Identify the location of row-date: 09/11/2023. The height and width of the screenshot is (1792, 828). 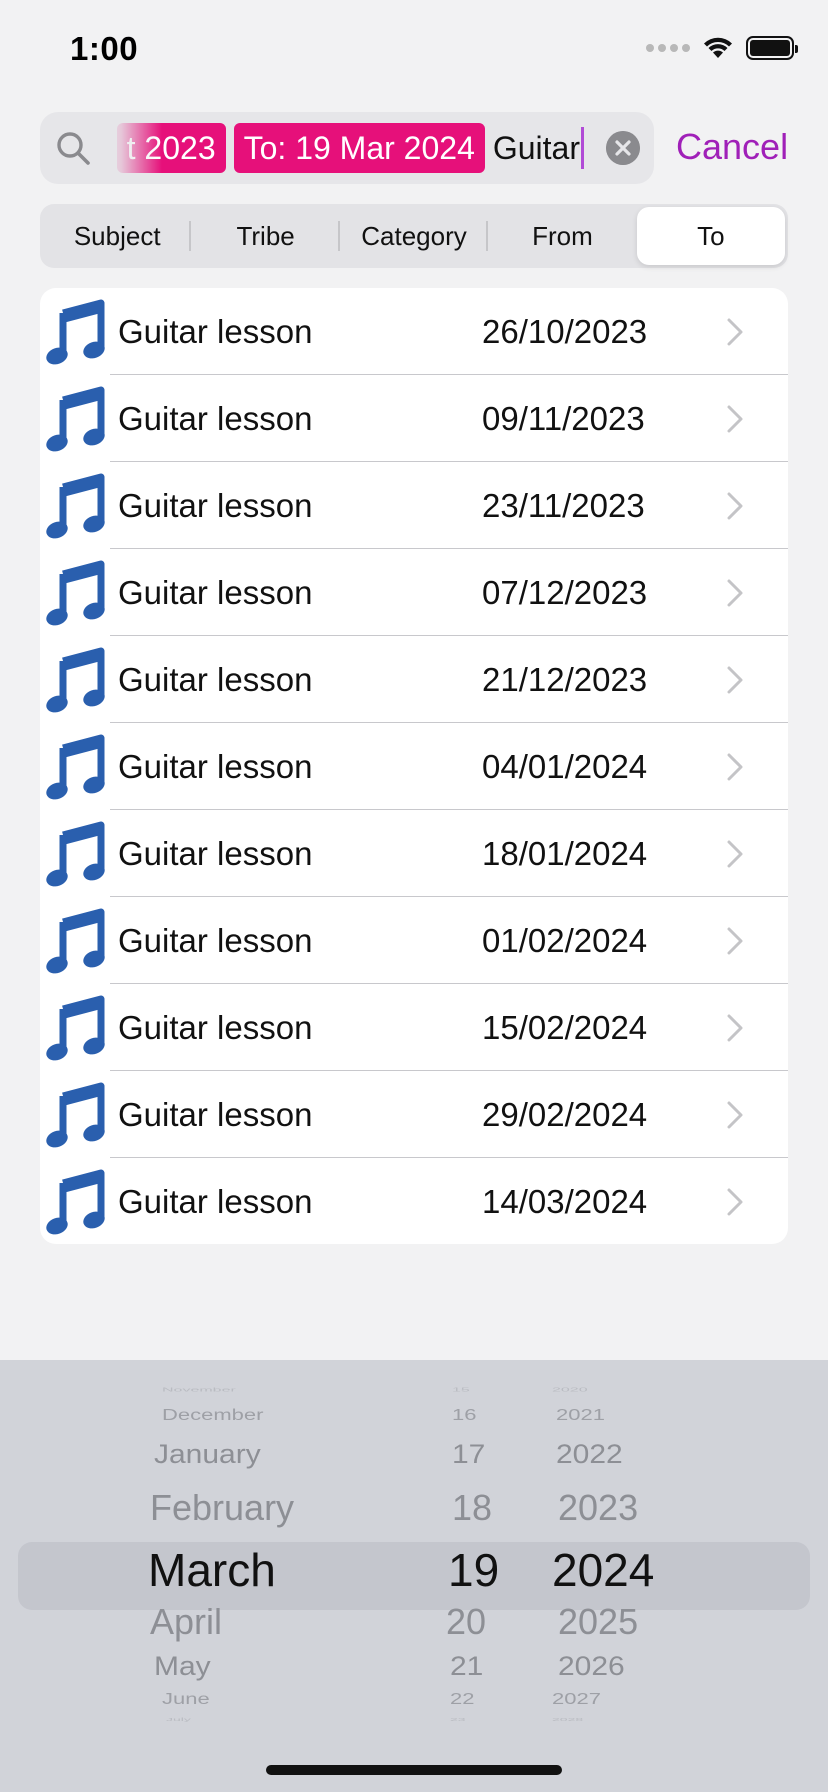
(563, 418).